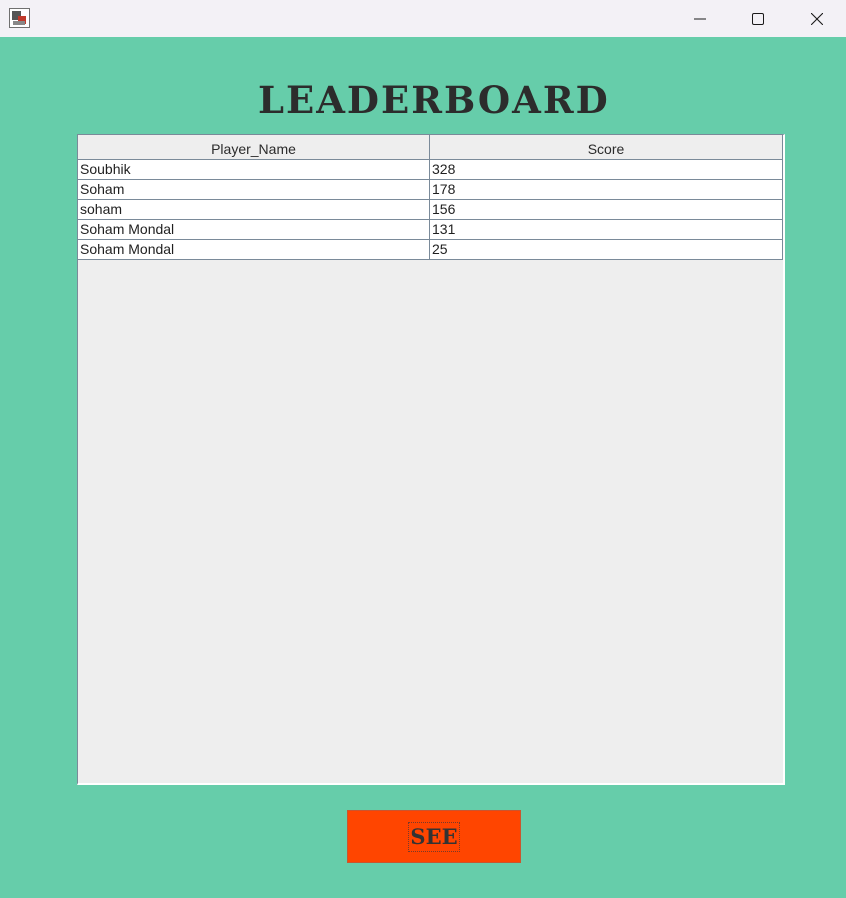 This screenshot has width=846, height=898. I want to click on cell-score: 25, so click(606, 250).